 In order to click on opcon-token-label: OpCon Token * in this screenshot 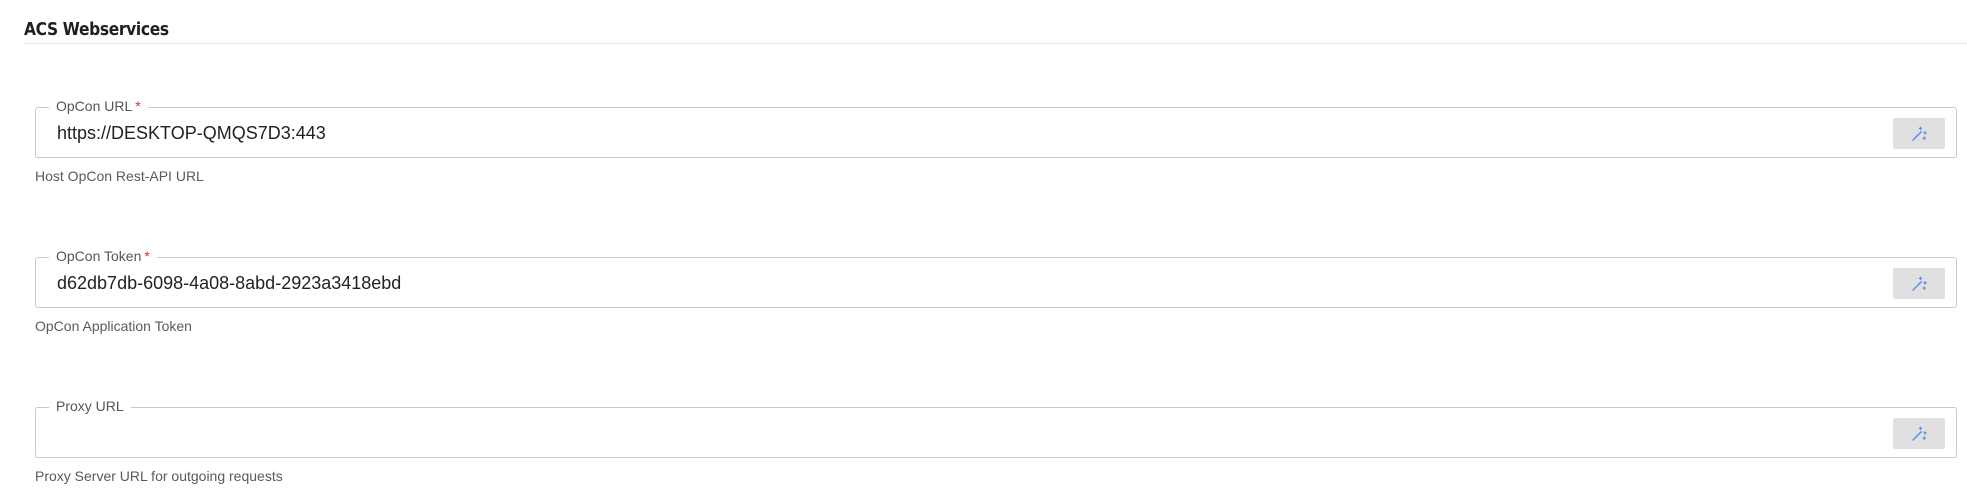, I will do `click(103, 256)`.